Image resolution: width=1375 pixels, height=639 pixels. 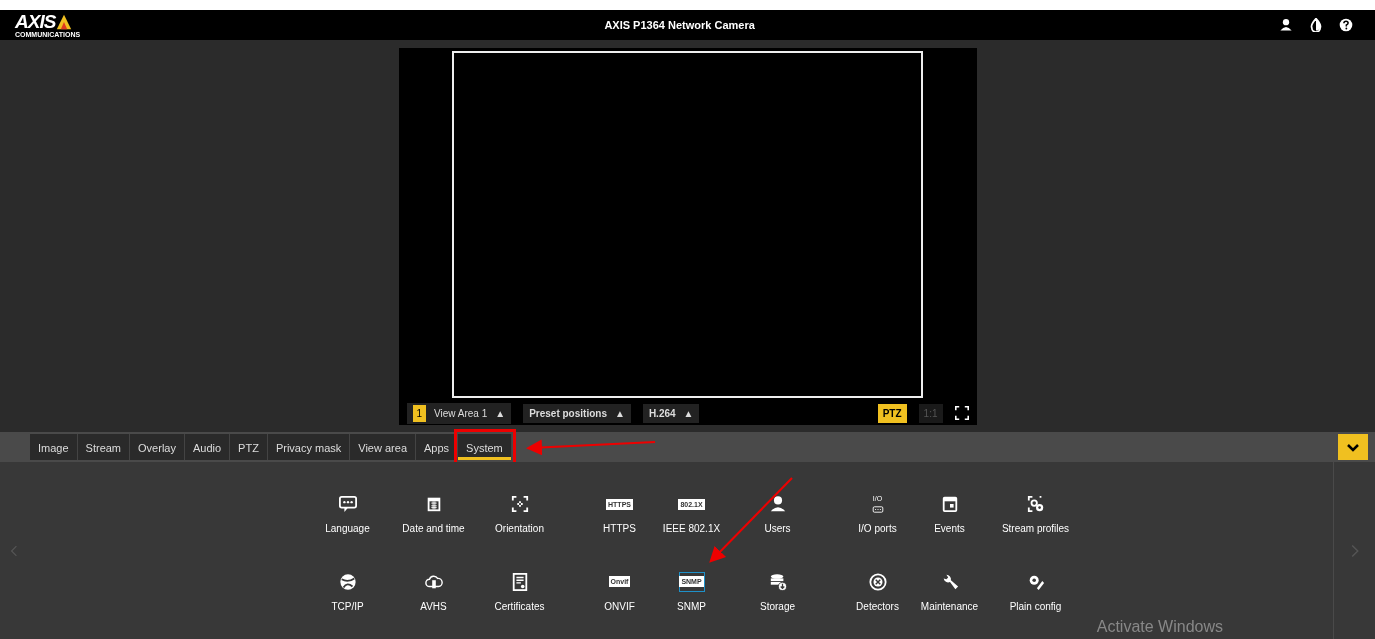 I want to click on collapse-button, so click(x=1353, y=447).